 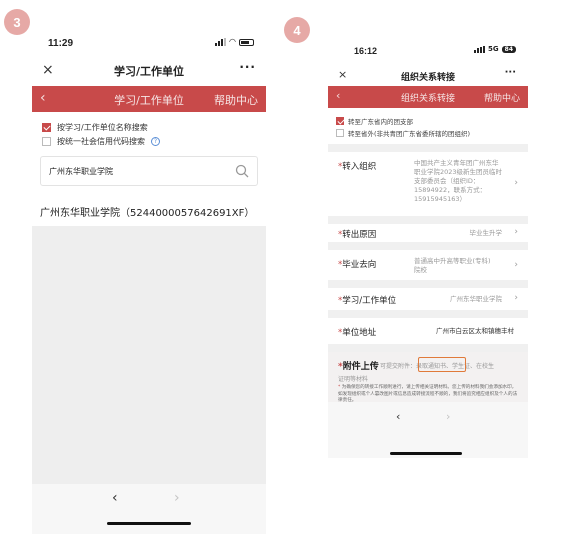 I want to click on row-value: 普通高中升高等职业(专科)院校, so click(x=452, y=265).